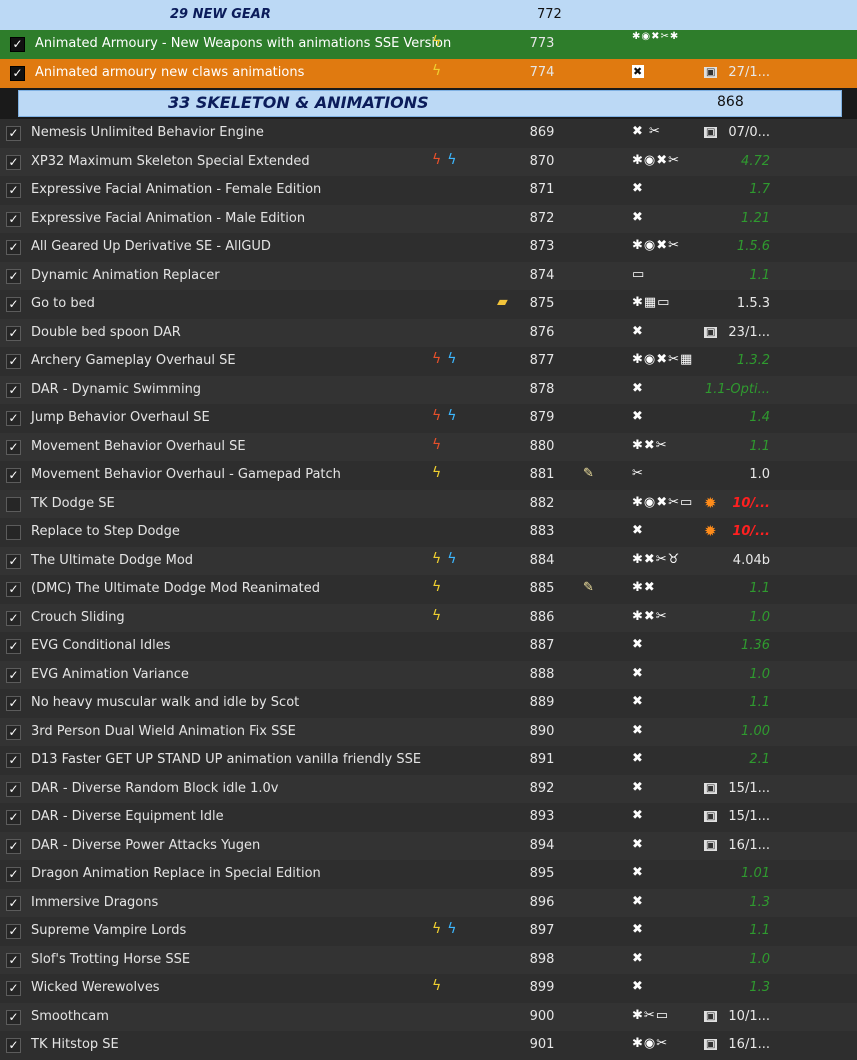 Image resolution: width=857 pixels, height=1060 pixels. What do you see at coordinates (646, 131) in the screenshot?
I see `content-icons: ✖ ✂` at bounding box center [646, 131].